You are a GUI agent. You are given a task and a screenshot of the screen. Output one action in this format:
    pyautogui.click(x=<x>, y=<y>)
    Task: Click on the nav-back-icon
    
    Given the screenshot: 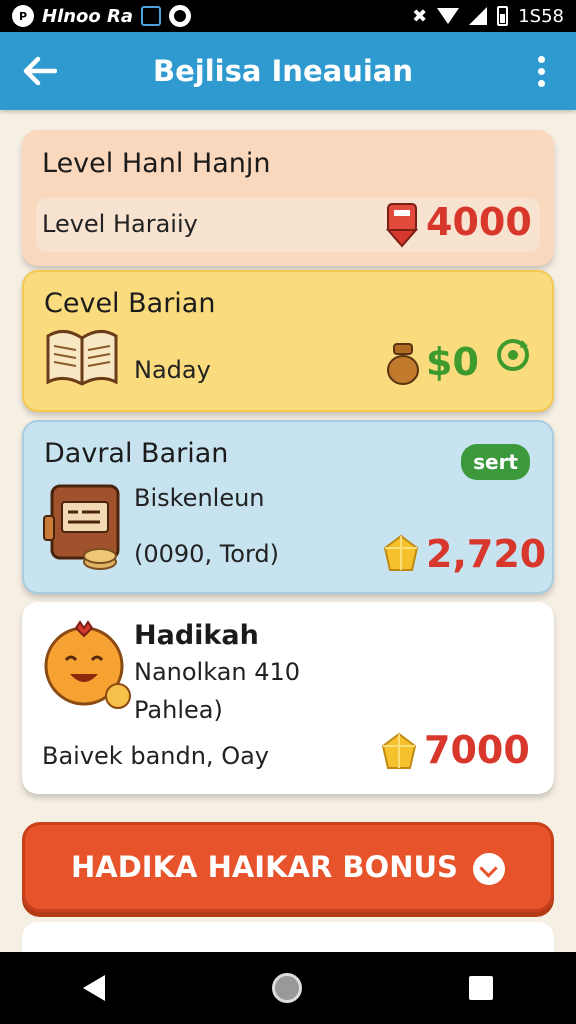 What is the action you would take?
    pyautogui.click(x=94, y=988)
    